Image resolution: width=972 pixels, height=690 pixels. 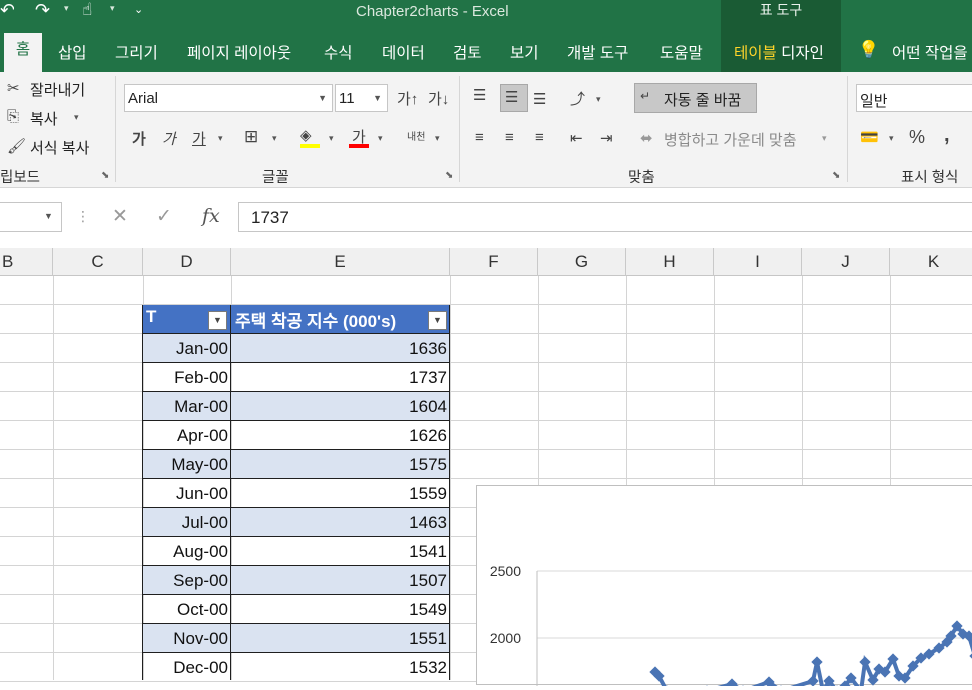 I want to click on customize-qat-icon: ⌄, so click(x=138, y=9).